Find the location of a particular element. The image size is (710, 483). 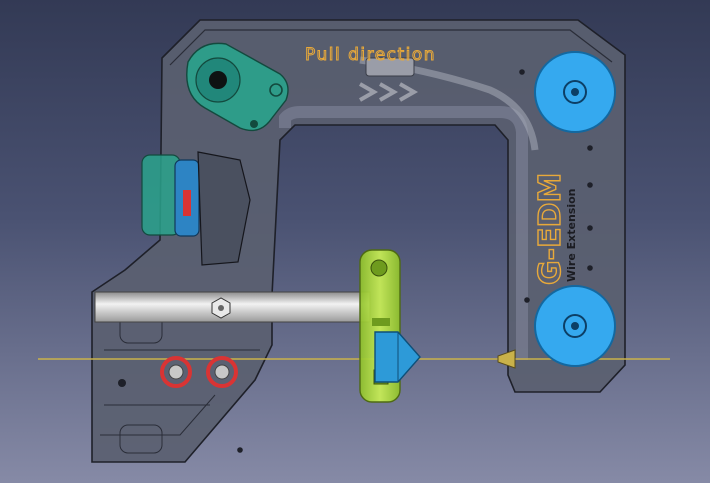

label-subtitle: Wire Extension is located at coordinates (571, 235).